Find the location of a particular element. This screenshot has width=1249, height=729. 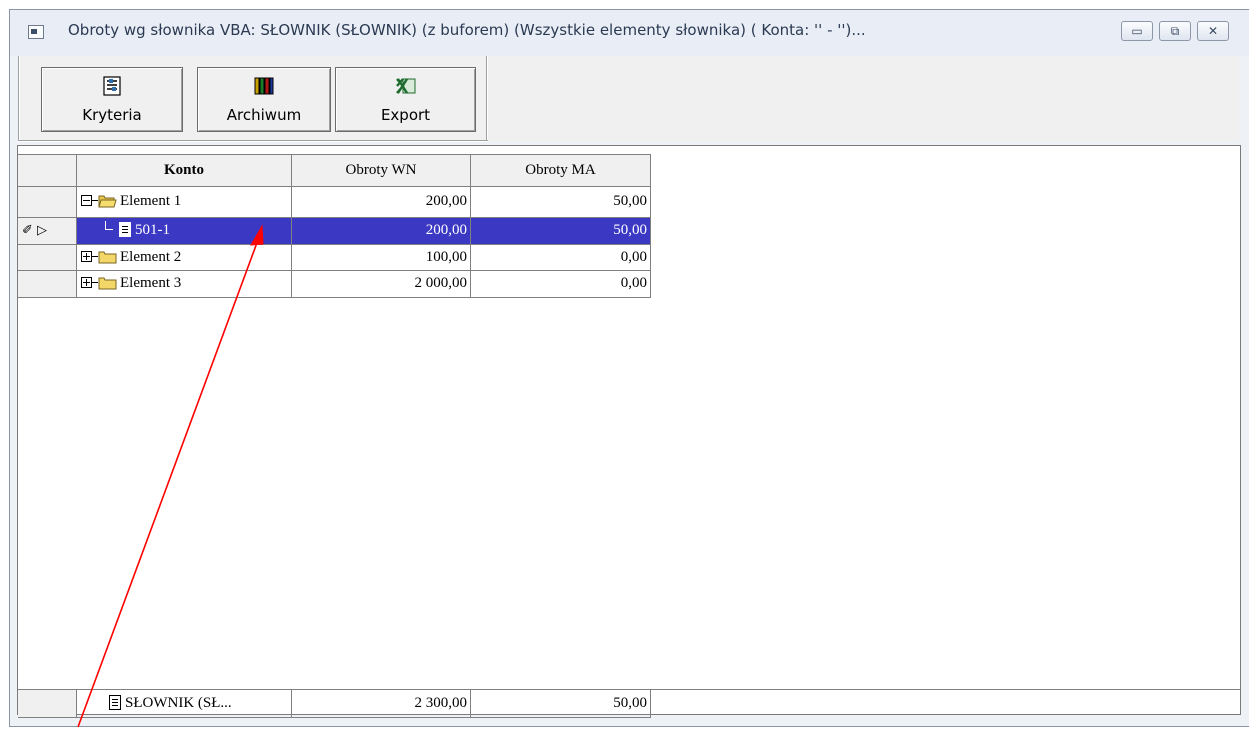

table-cell-obroty-wn: 2 000,00 is located at coordinates (381, 284).